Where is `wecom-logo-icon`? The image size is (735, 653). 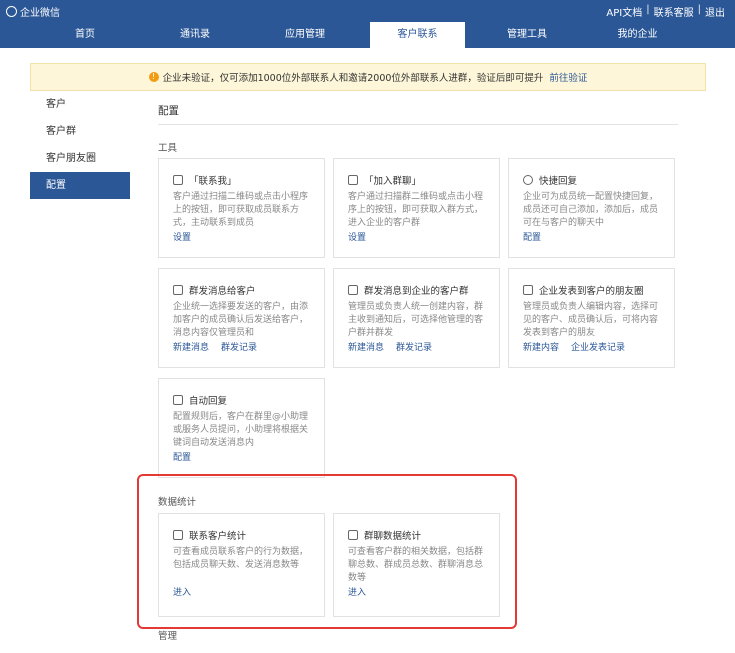
wecom-logo-icon is located at coordinates (11, 11).